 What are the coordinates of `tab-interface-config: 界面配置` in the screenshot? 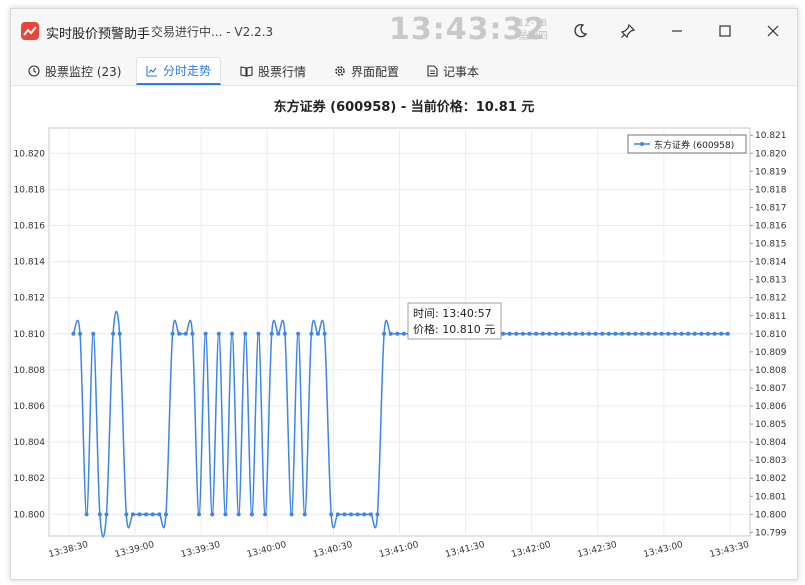 It's located at (366, 71).